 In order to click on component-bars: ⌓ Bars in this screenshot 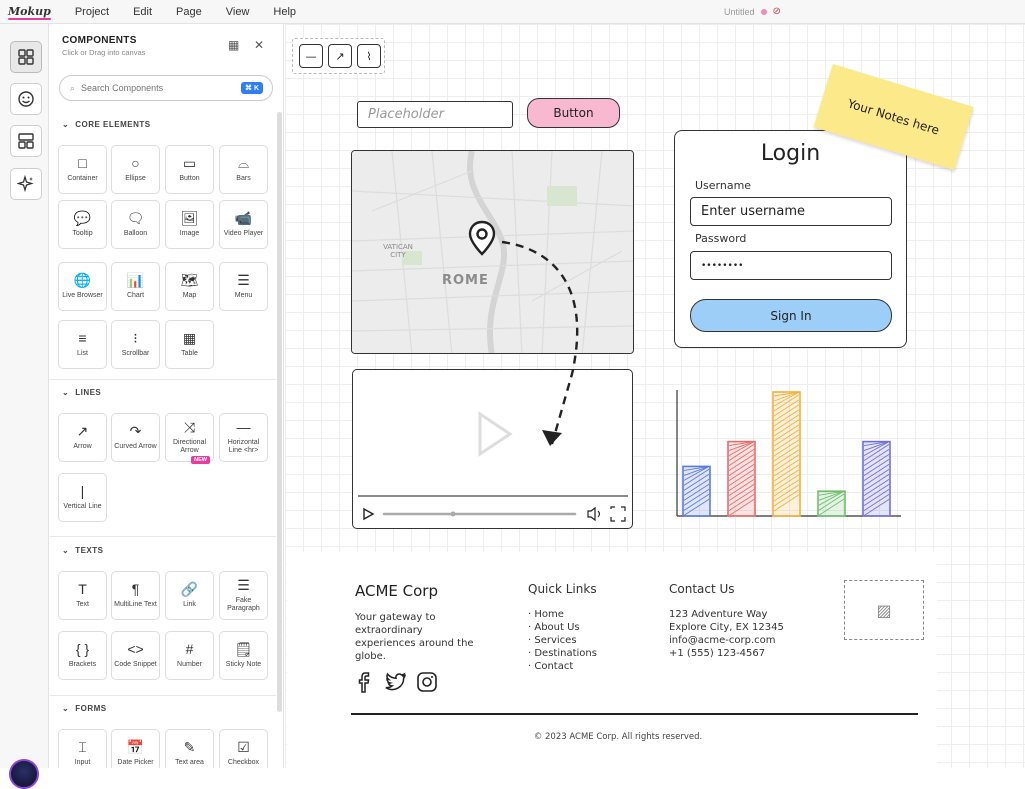, I will do `click(243, 169)`.